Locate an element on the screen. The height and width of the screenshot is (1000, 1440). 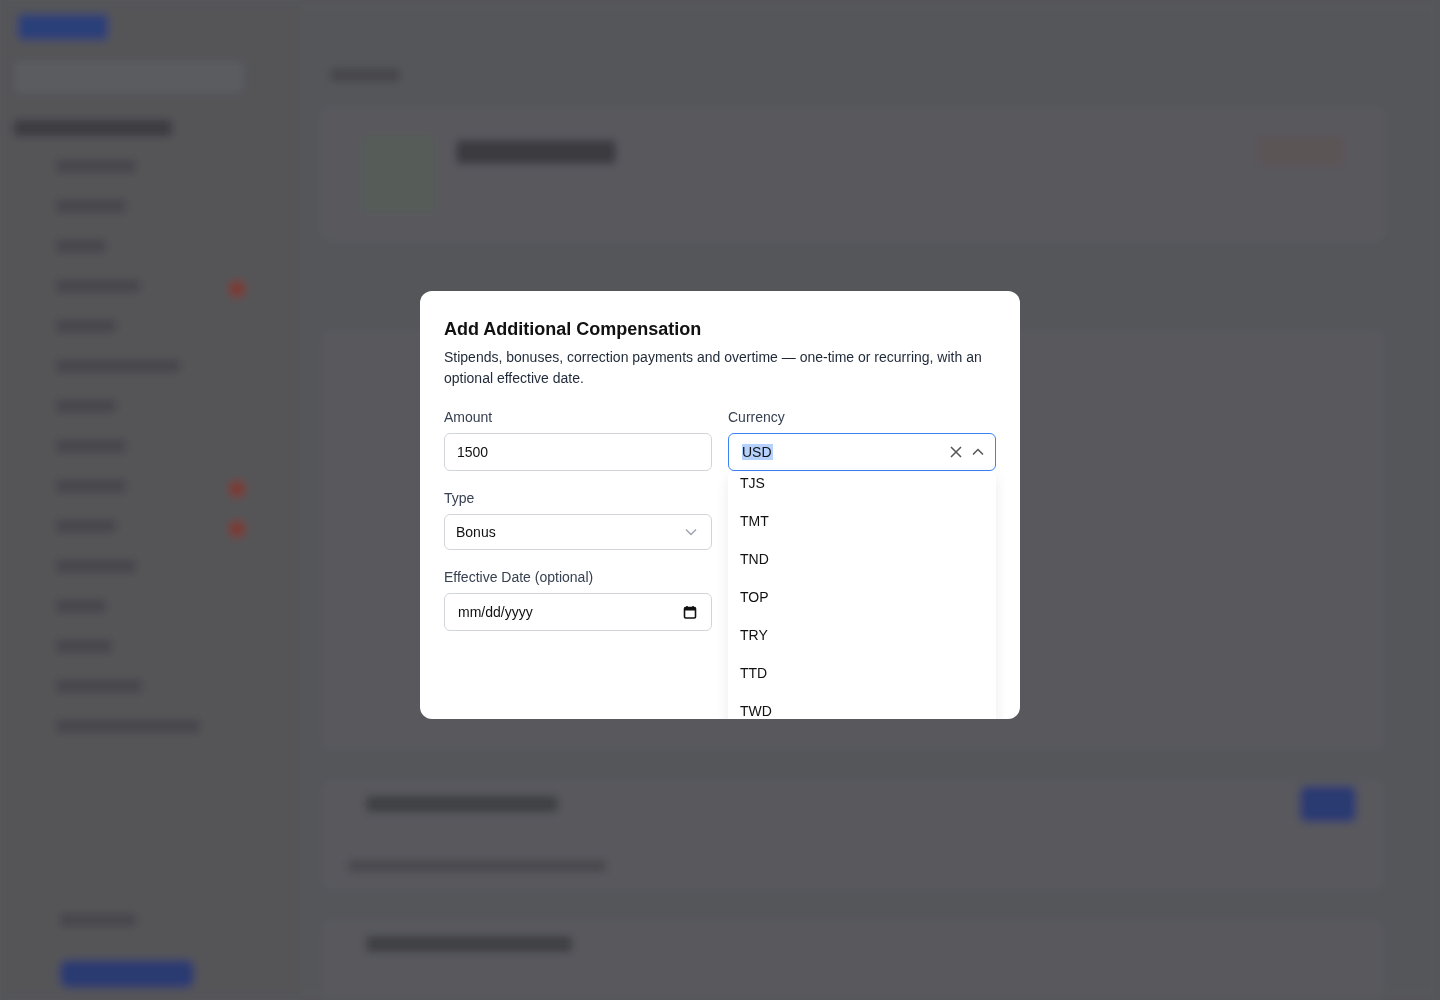
chevron-up-icon is located at coordinates (978, 452).